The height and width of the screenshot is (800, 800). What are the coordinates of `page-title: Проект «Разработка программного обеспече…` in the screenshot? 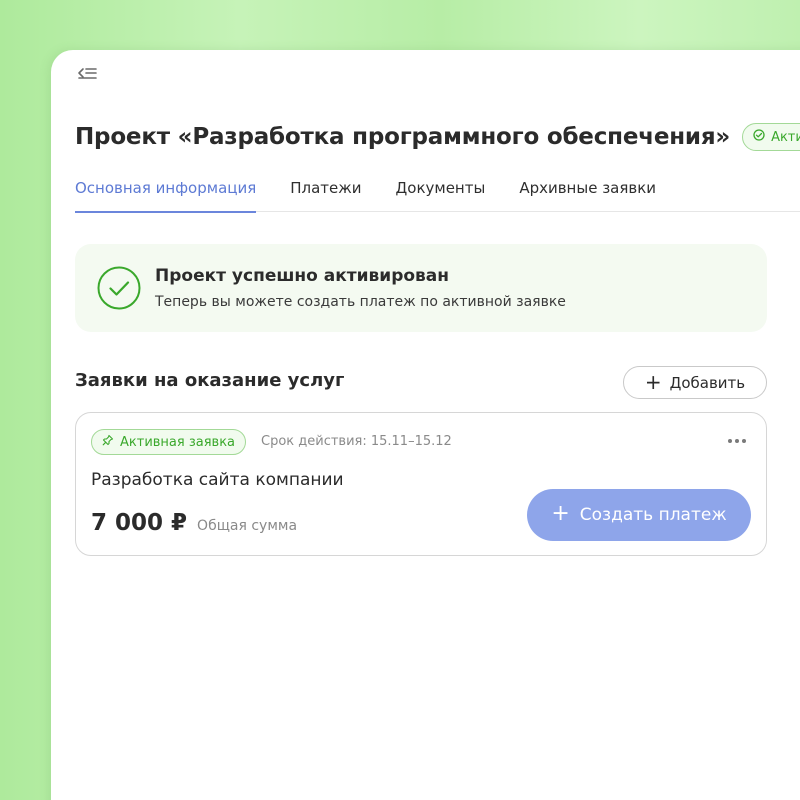 It's located at (403, 137).